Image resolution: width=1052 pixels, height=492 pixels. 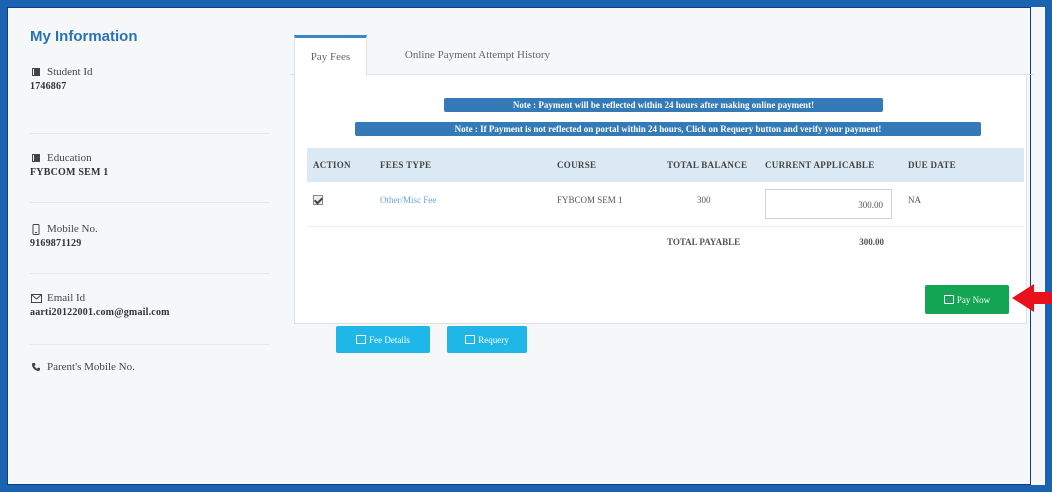 I want to click on envelope-icon, so click(x=36, y=298).